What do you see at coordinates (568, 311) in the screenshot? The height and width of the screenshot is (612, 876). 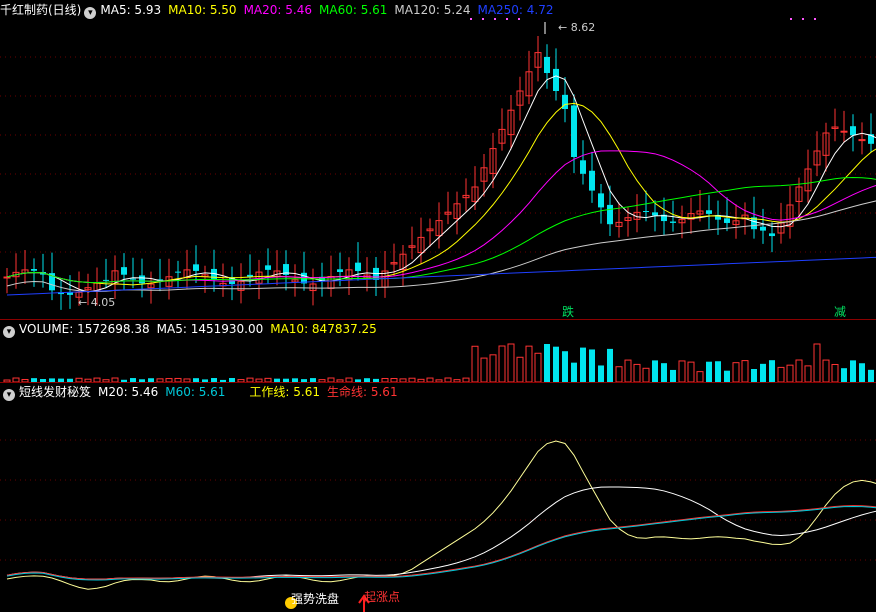 I see `signal-label: 跌` at bounding box center [568, 311].